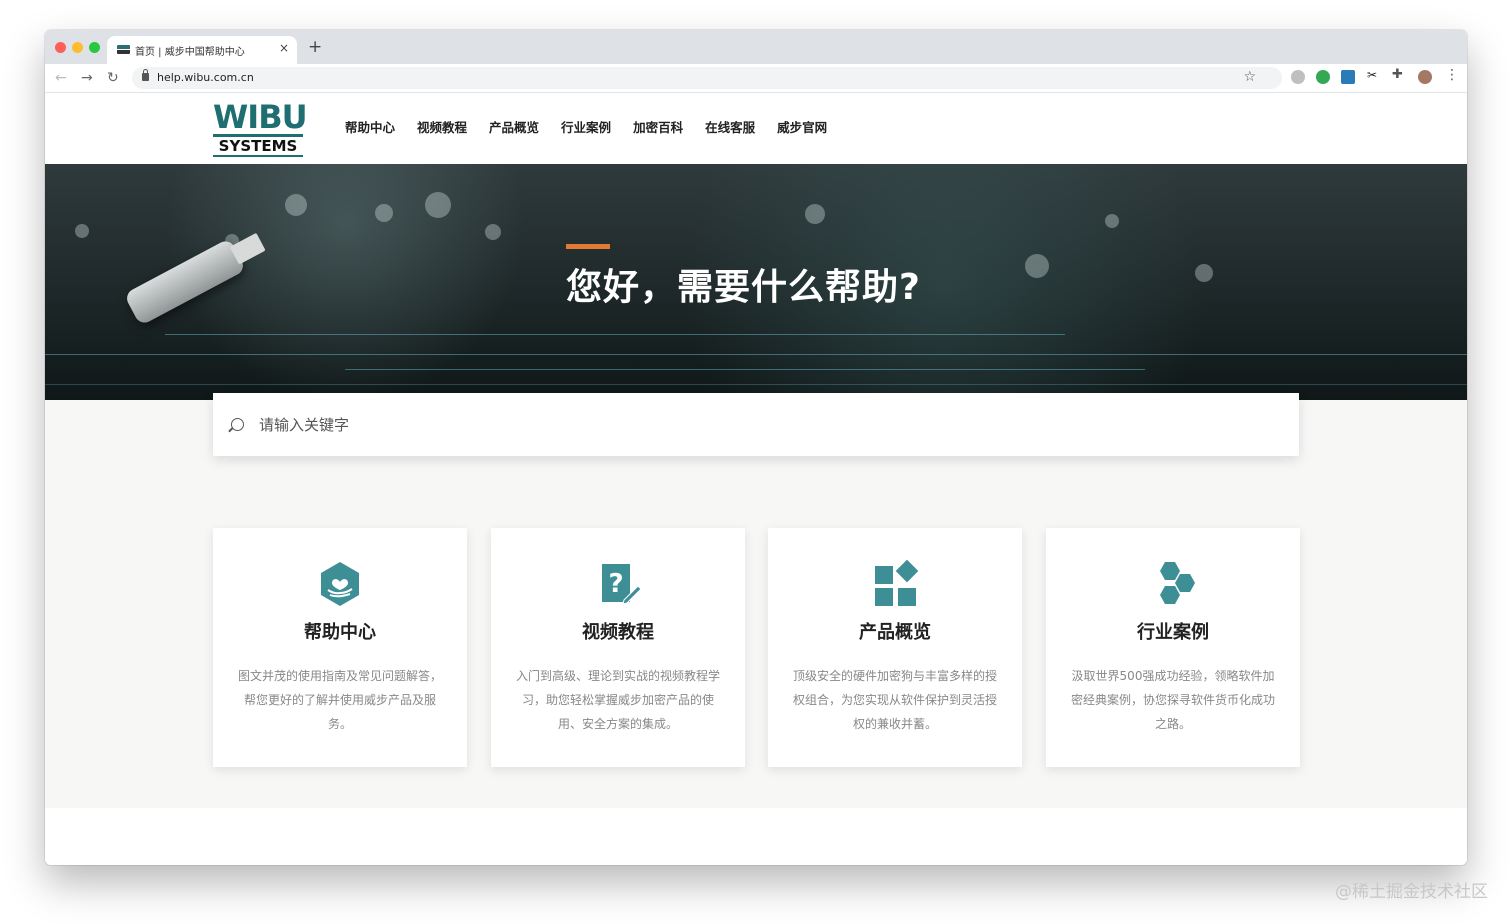  Describe the element at coordinates (759, 425) in the screenshot. I see `search-input` at that location.